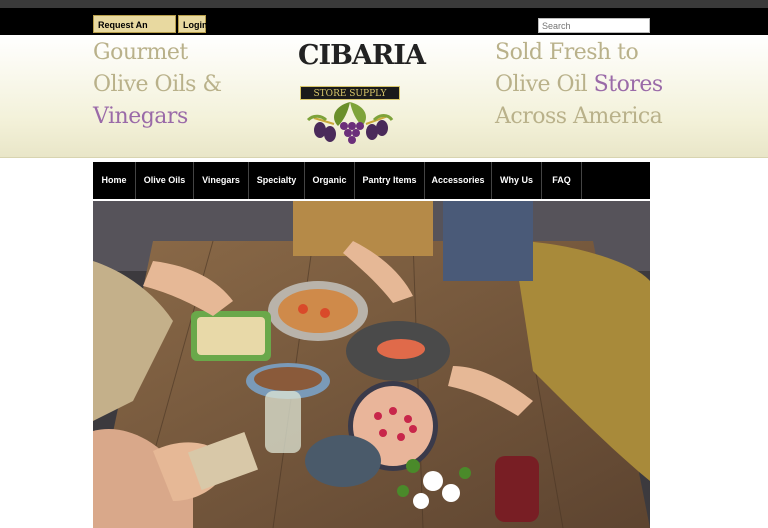  Describe the element at coordinates (517, 180) in the screenshot. I see `nav-why-us: Why Us` at that location.